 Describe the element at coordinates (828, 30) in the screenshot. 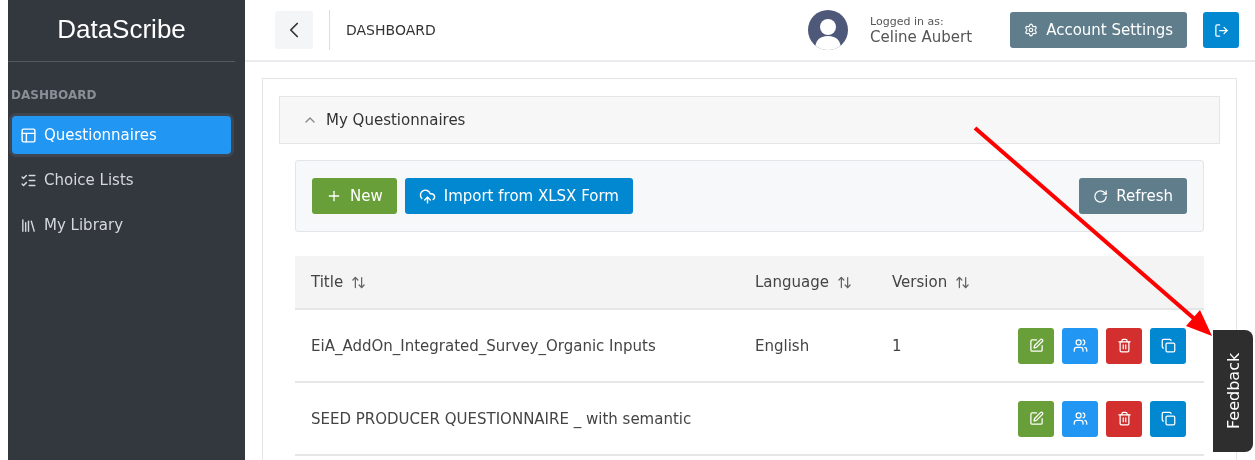

I see `avatar-icon` at that location.